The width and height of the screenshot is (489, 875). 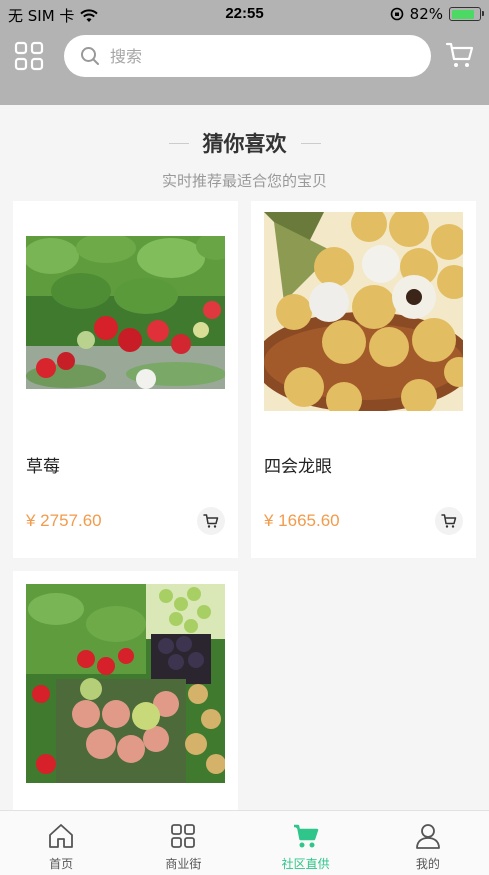 I want to click on status-right: 82%, so click(x=437, y=14).